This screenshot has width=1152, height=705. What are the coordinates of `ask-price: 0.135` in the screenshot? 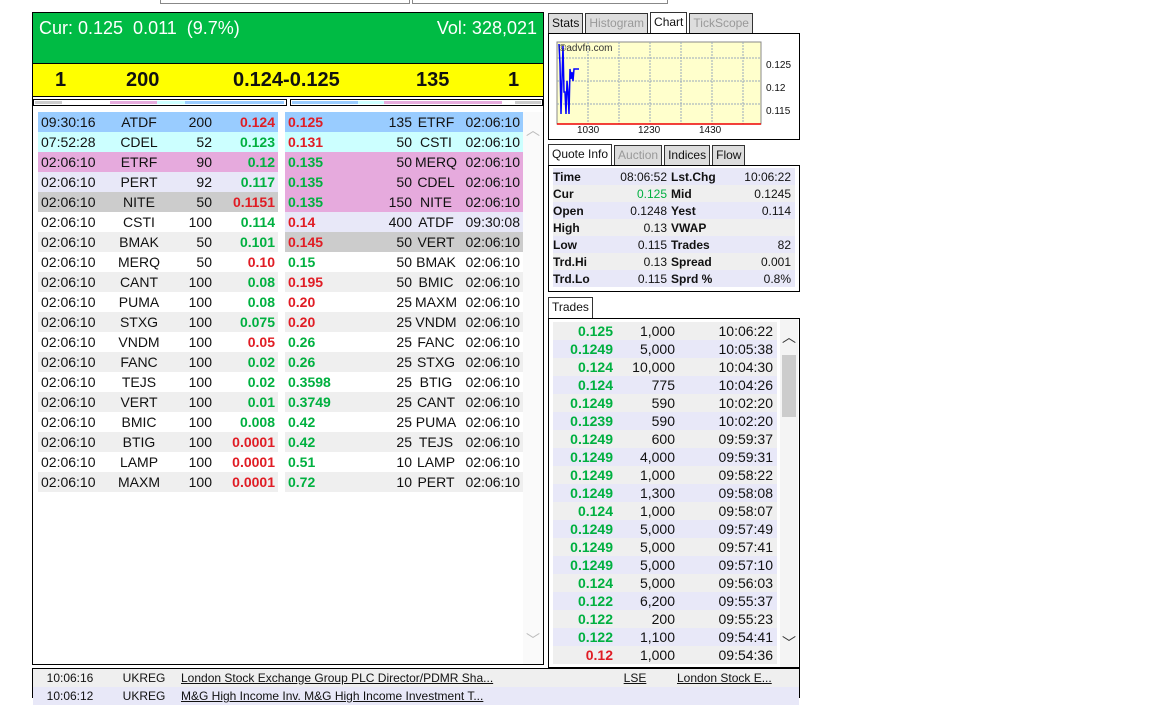 It's located at (306, 202).